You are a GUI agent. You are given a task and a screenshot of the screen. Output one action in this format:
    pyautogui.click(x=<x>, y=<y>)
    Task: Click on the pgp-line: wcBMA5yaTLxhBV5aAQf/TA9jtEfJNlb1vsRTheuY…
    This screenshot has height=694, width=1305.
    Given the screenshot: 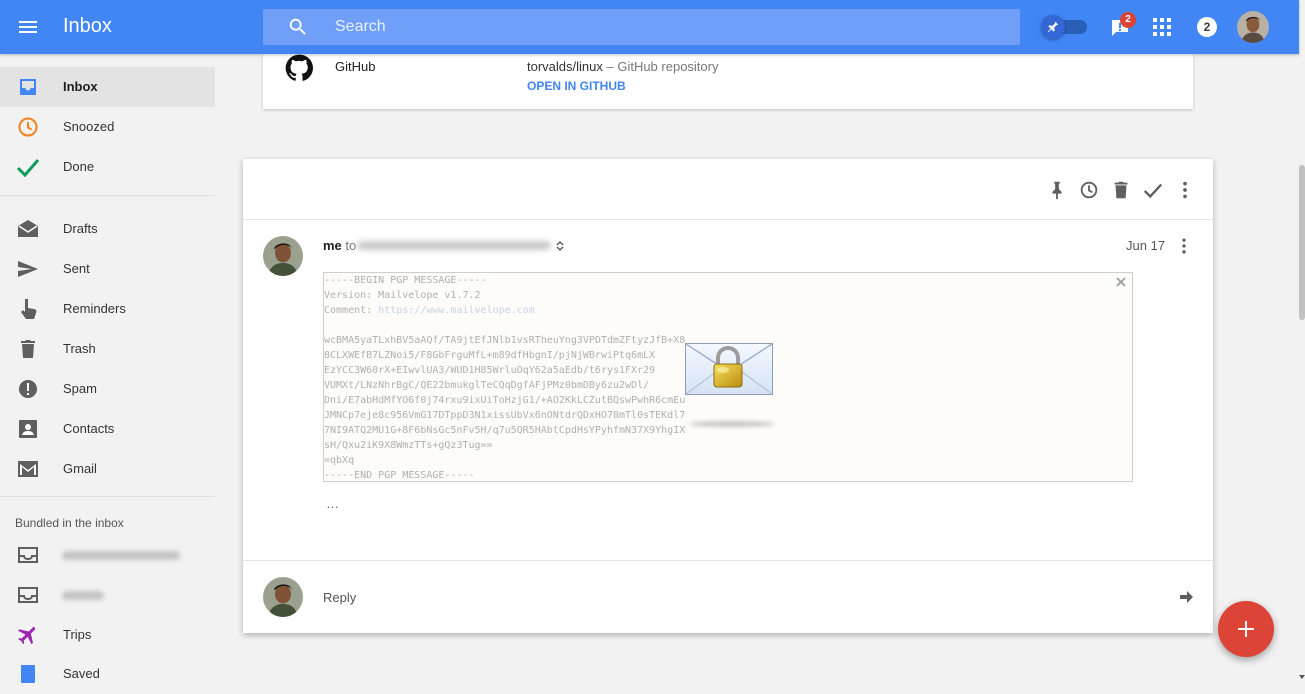 What is the action you would take?
    pyautogui.click(x=505, y=340)
    